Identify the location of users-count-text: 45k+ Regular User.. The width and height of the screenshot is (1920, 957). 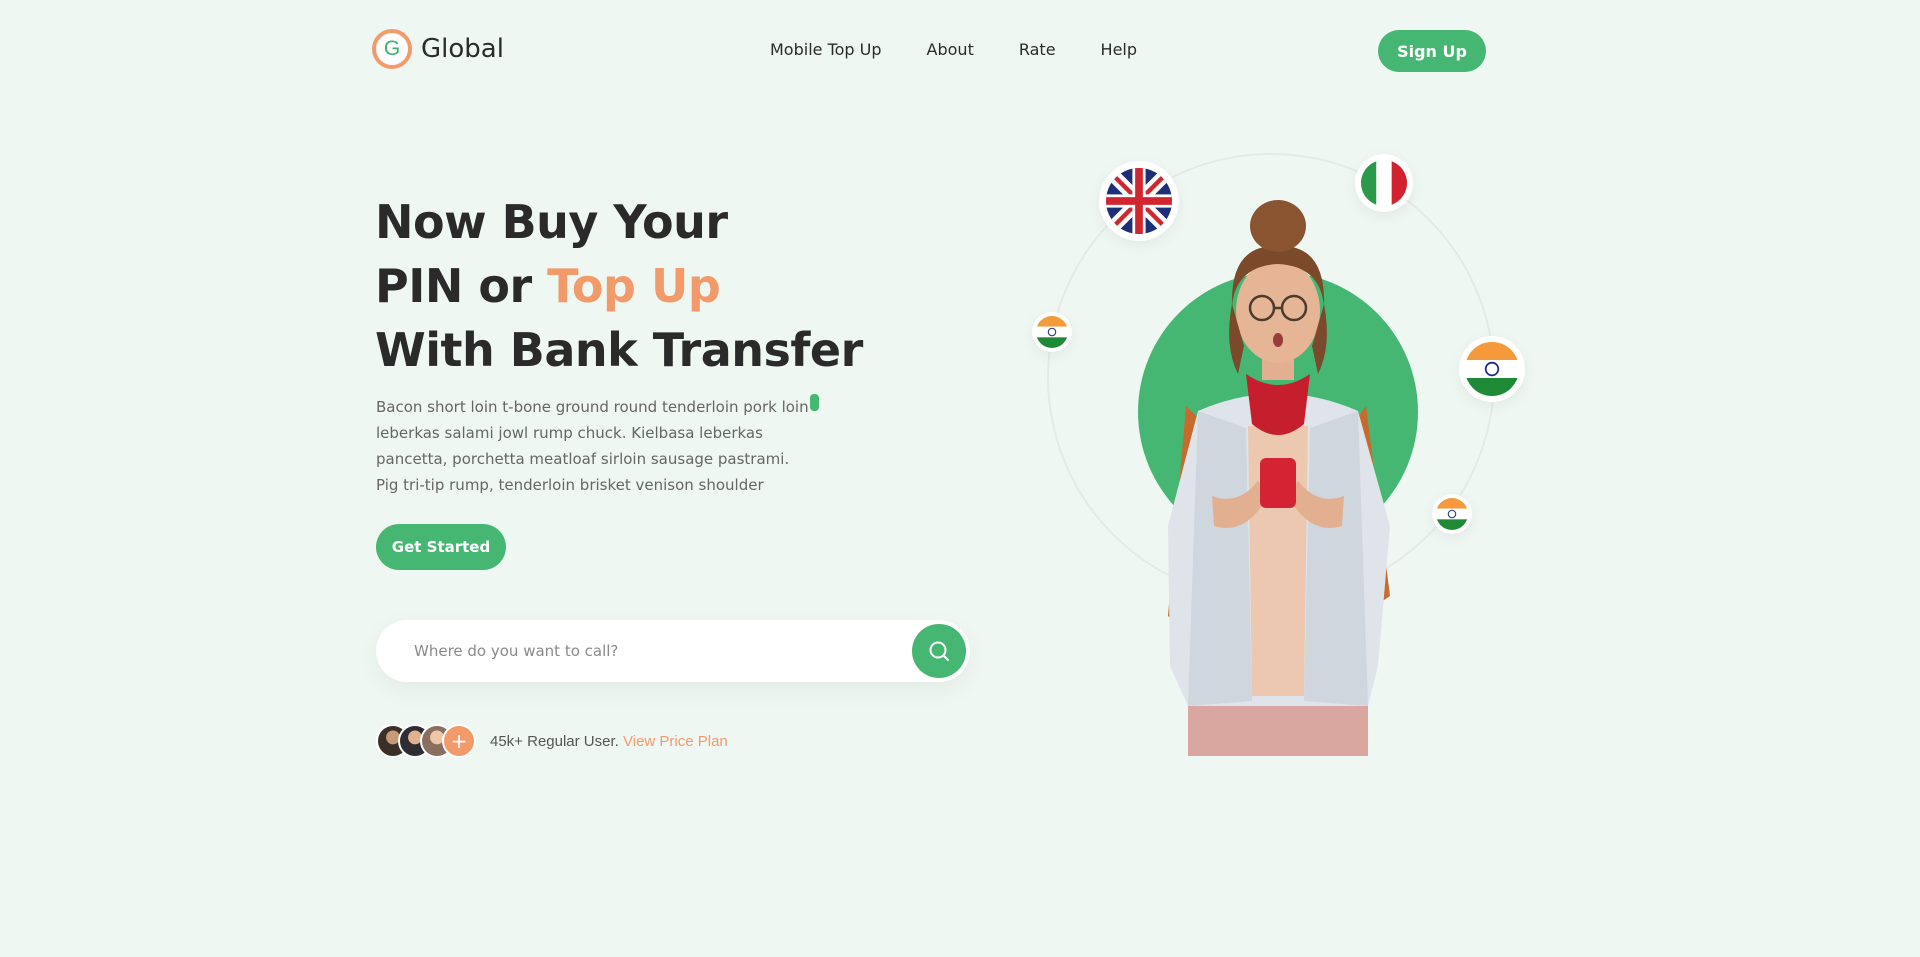
(554, 741).